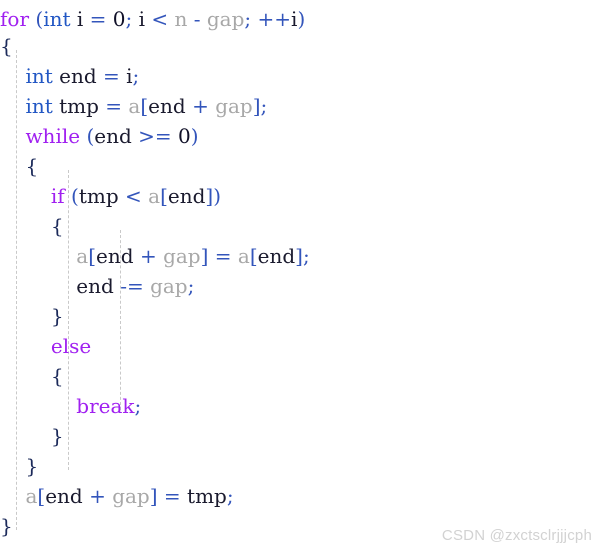  Describe the element at coordinates (181, 19) in the screenshot. I see `token-arr: n` at that location.